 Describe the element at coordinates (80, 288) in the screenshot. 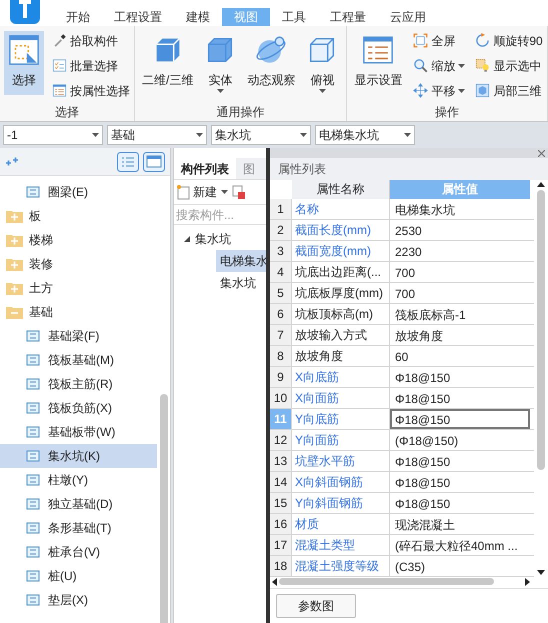

I see `folder-item: 土方` at that location.